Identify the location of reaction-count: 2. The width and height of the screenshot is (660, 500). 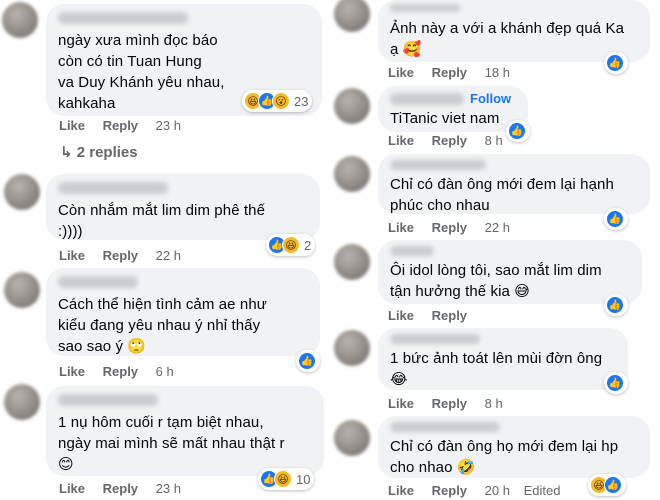
(308, 245).